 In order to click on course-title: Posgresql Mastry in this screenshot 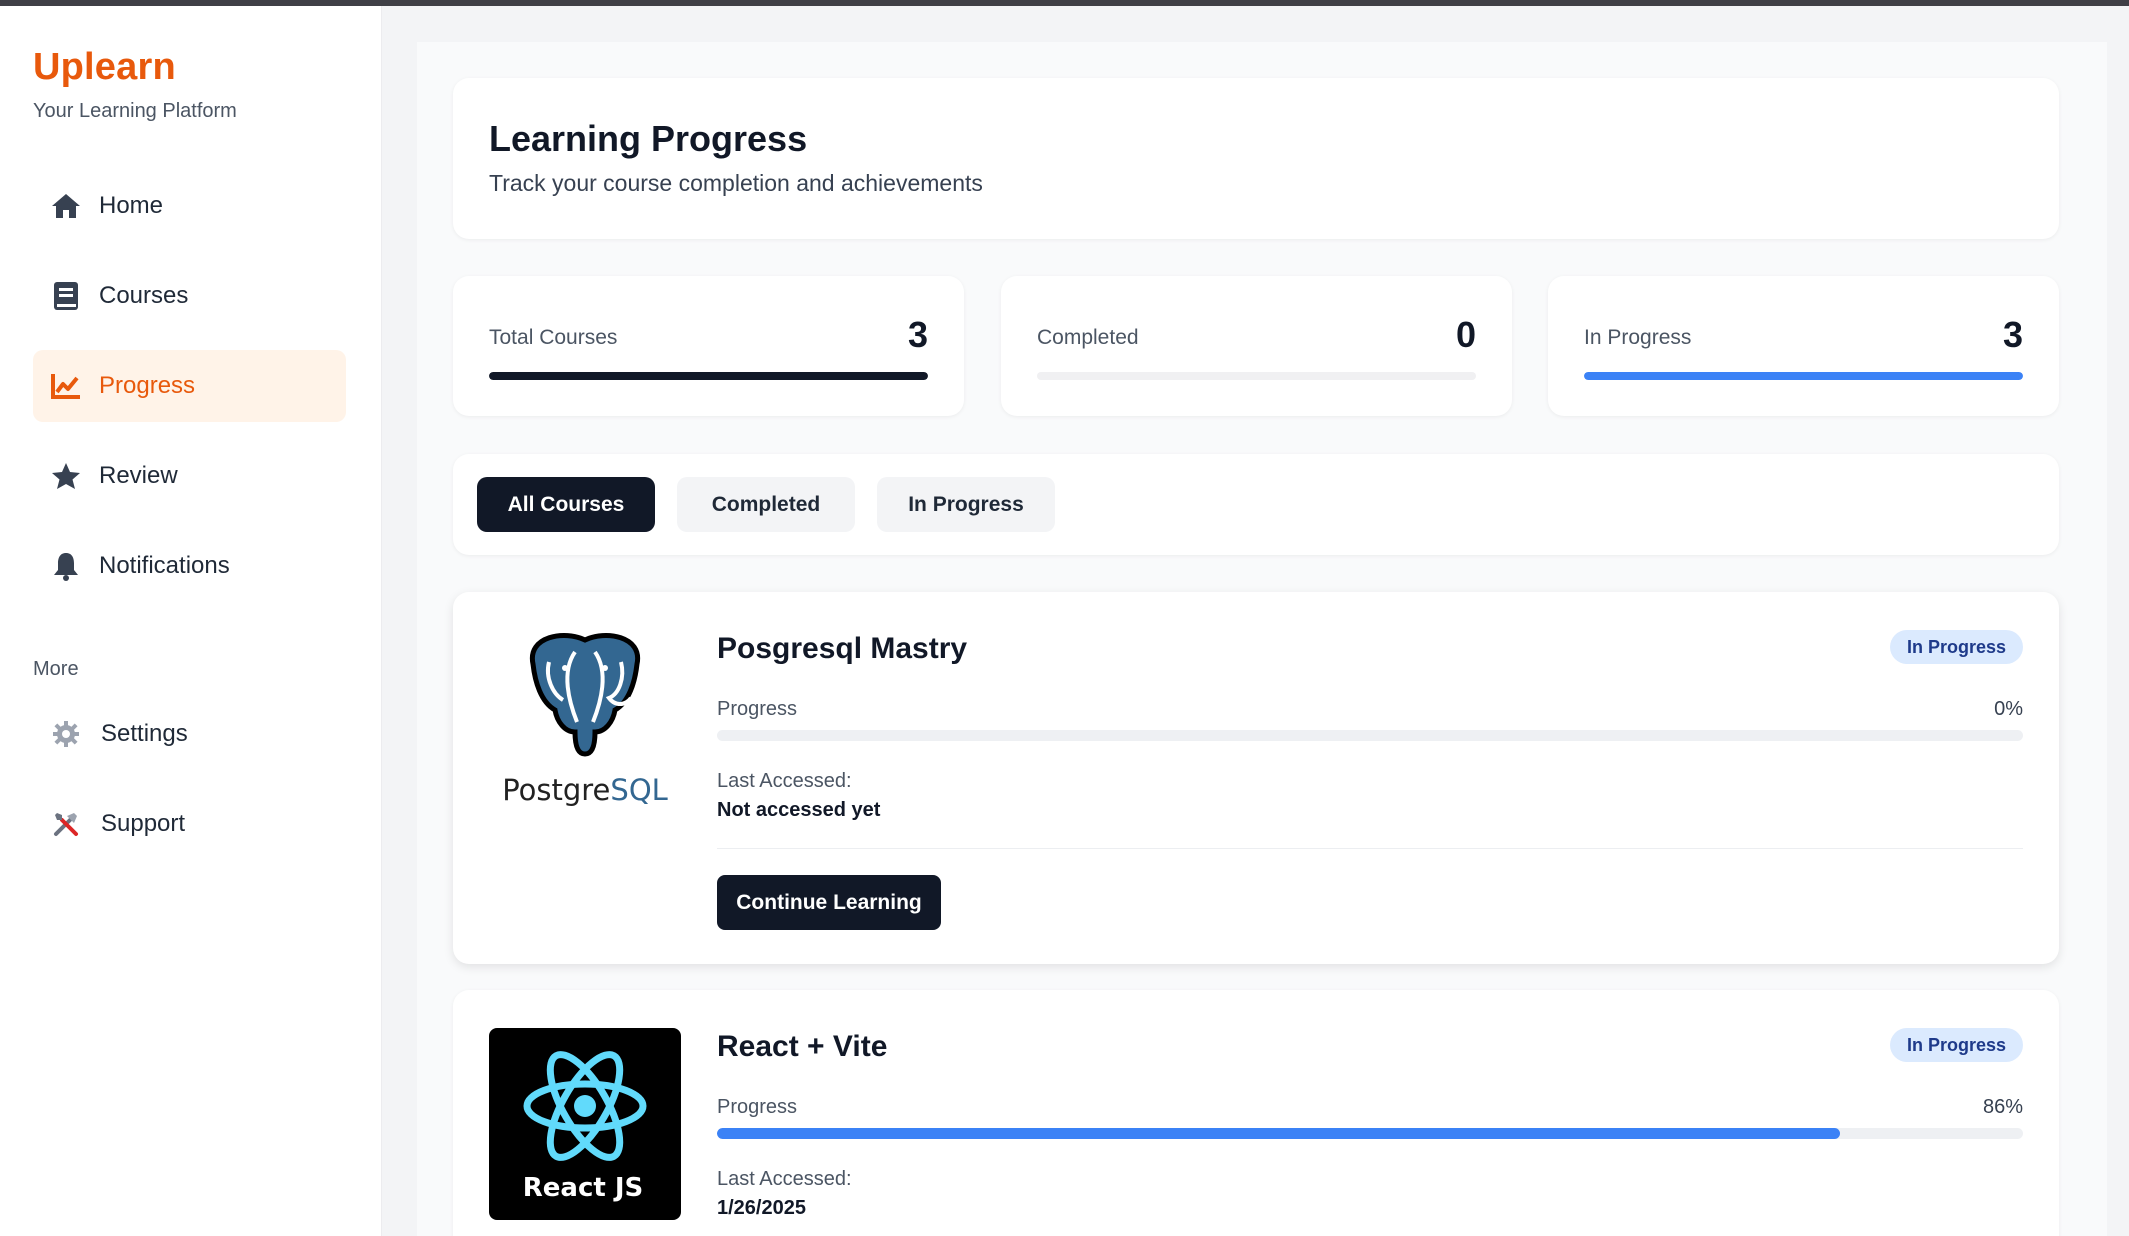, I will do `click(842, 648)`.